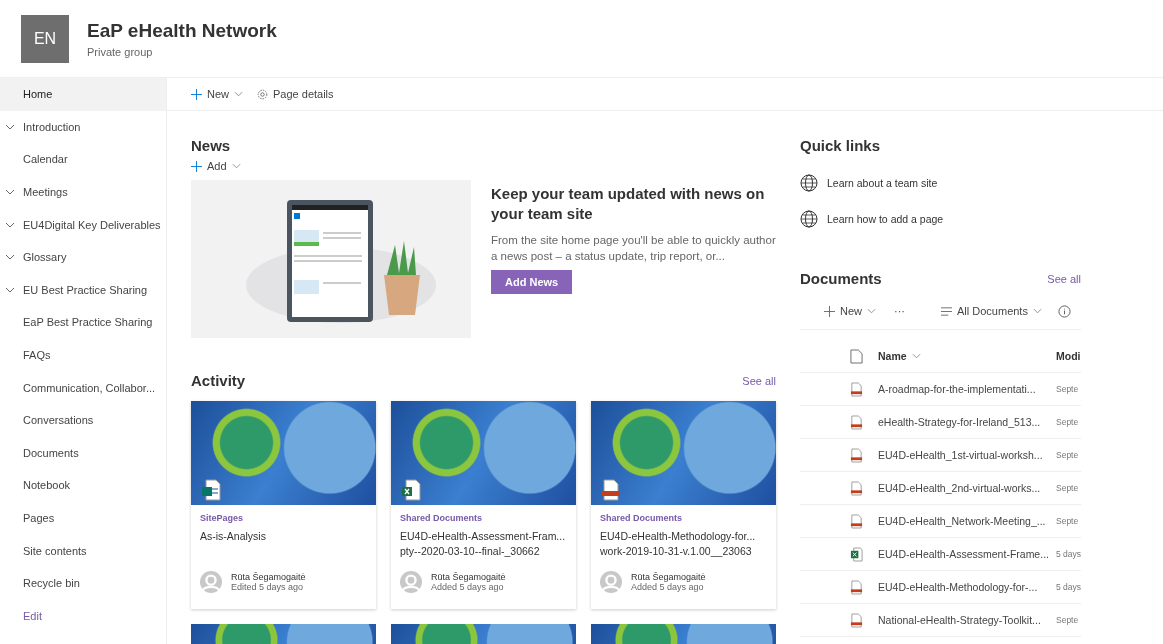  Describe the element at coordinates (83, 583) in the screenshot. I see `nav-item: Recycle bin` at that location.